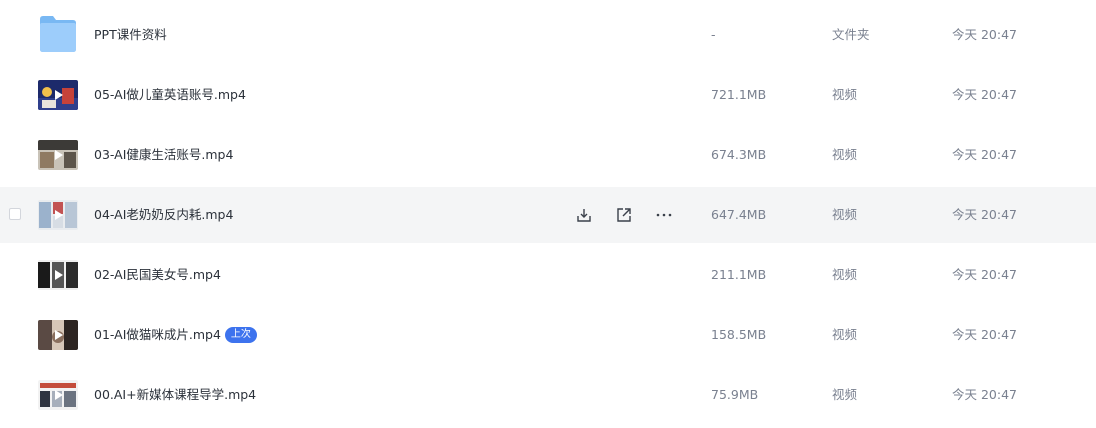 The image size is (1096, 428). I want to click on last-viewed-badge: 上次, so click(240, 335).